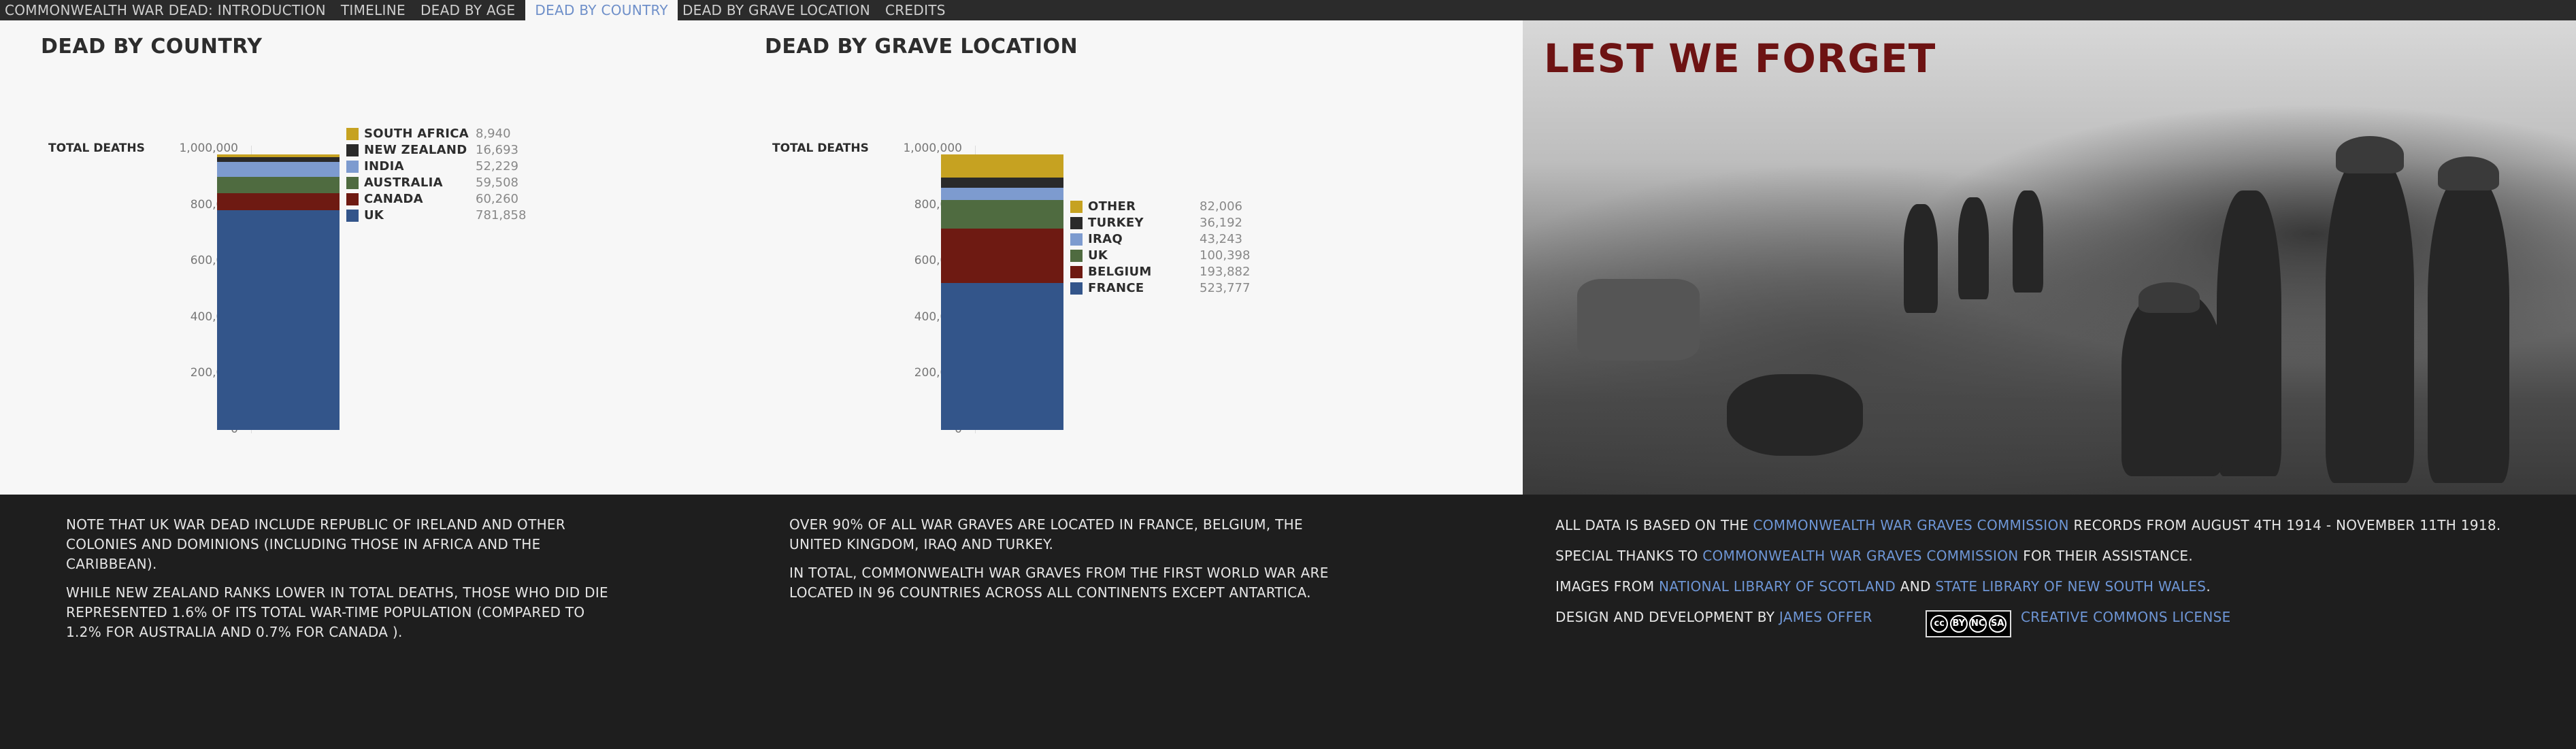 The width and height of the screenshot is (2576, 749). What do you see at coordinates (497, 199) in the screenshot?
I see `legend-value: 60,260` at bounding box center [497, 199].